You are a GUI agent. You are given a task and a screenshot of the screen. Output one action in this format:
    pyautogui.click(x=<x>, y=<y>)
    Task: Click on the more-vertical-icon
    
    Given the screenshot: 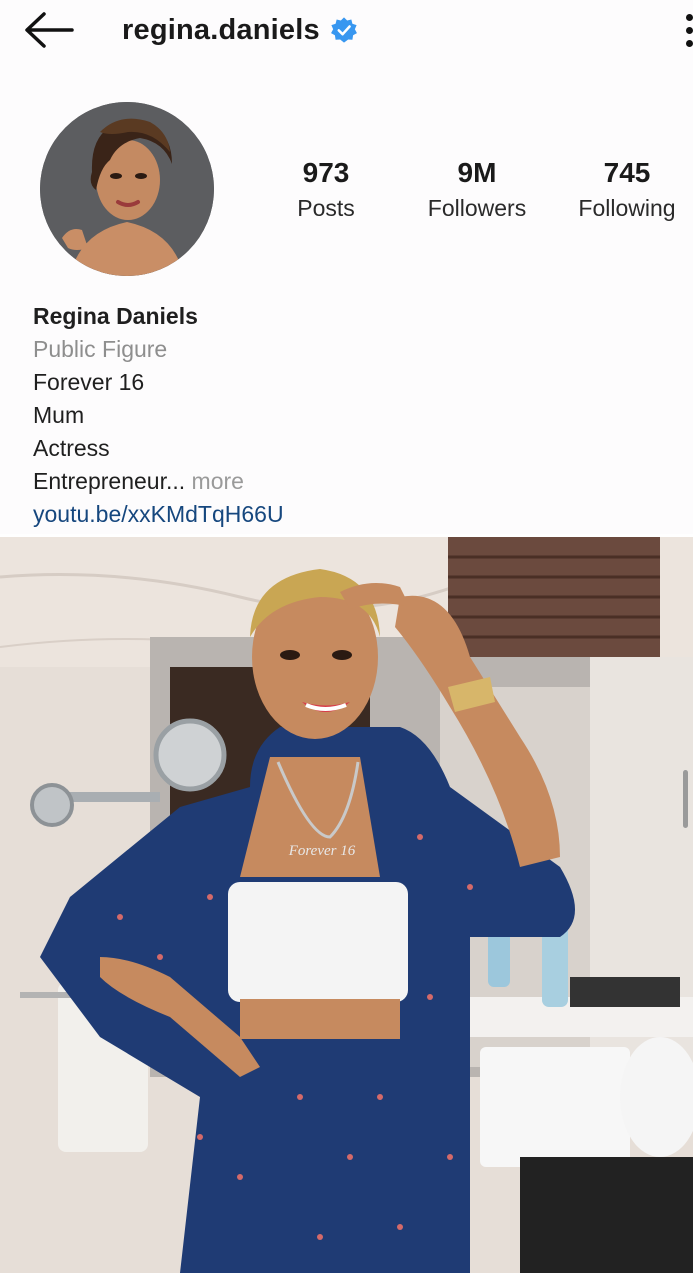 What is the action you would take?
    pyautogui.click(x=689, y=17)
    